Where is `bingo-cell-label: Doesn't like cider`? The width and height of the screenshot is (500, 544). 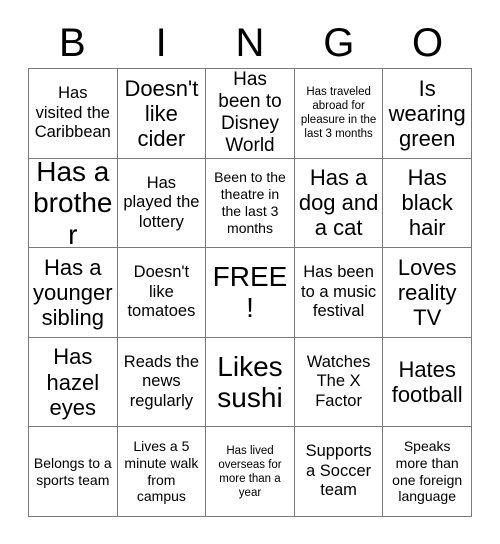 bingo-cell-label: Doesn't like cider is located at coordinates (161, 113).